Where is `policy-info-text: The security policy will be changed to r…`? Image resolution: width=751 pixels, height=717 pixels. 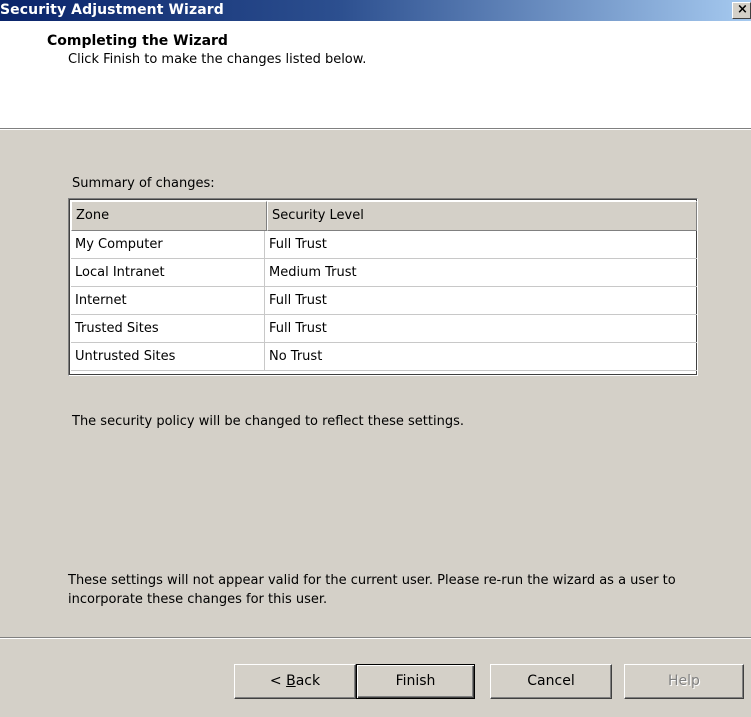 policy-info-text: The security policy will be changed to r… is located at coordinates (268, 421).